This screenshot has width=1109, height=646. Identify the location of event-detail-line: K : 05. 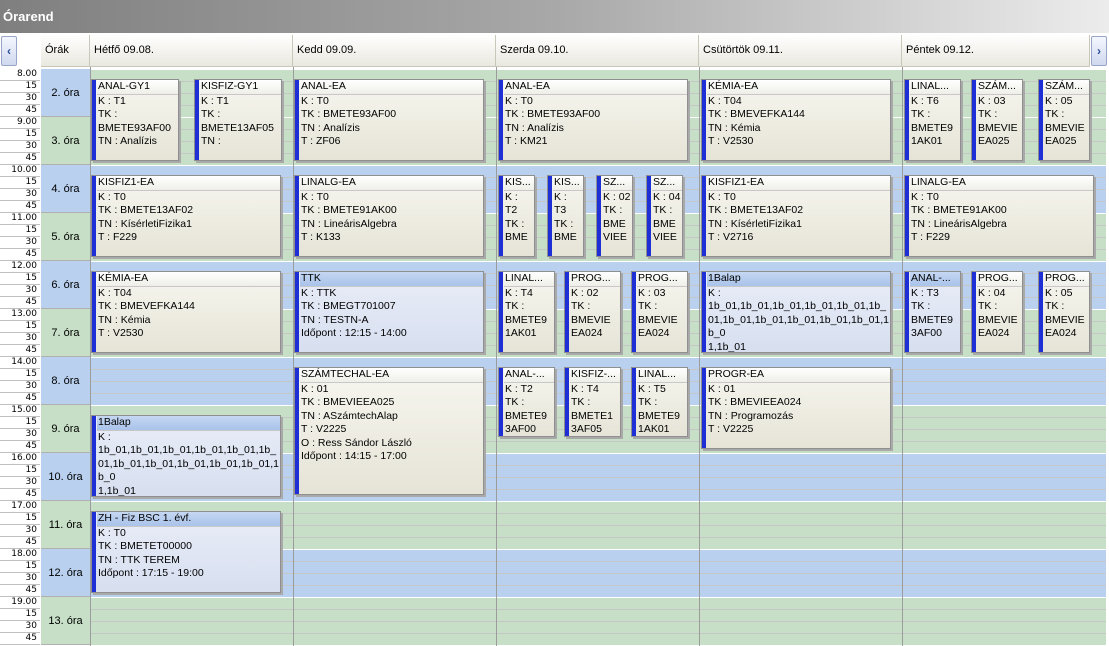
(1059, 100).